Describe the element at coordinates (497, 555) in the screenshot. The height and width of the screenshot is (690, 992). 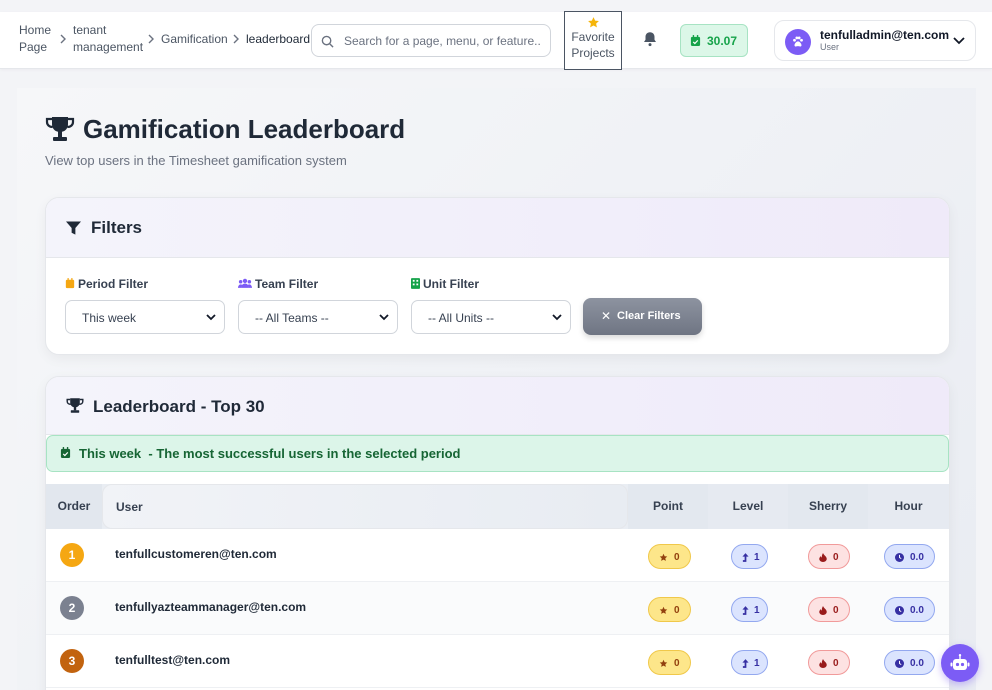
I see `table-row: 1 tenfullcustomeren@ten.com 0 1 0 0.0` at that location.